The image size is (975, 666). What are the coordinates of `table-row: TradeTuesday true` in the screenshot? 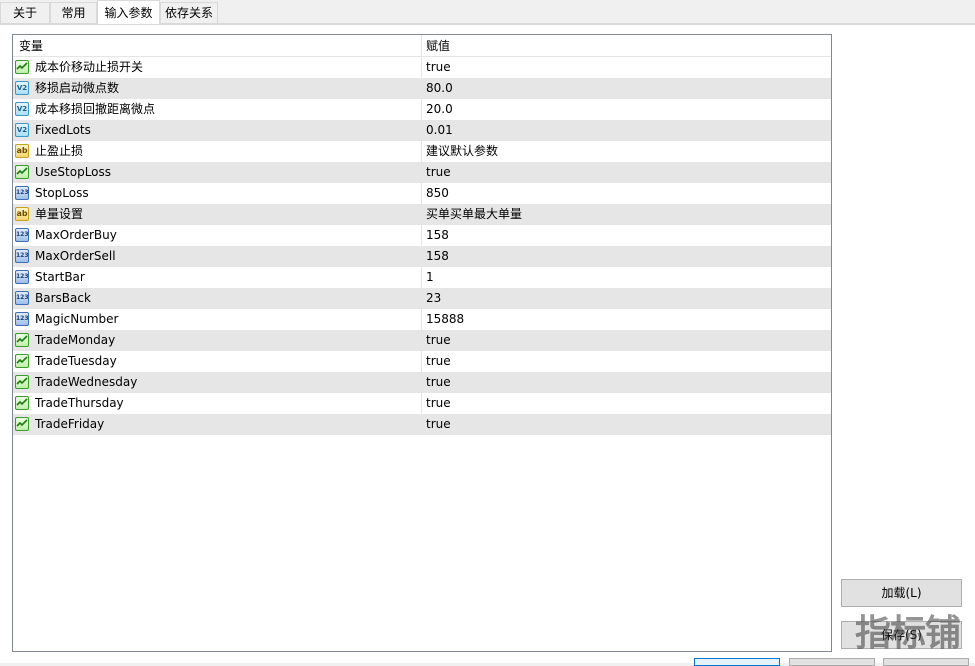 It's located at (422, 361).